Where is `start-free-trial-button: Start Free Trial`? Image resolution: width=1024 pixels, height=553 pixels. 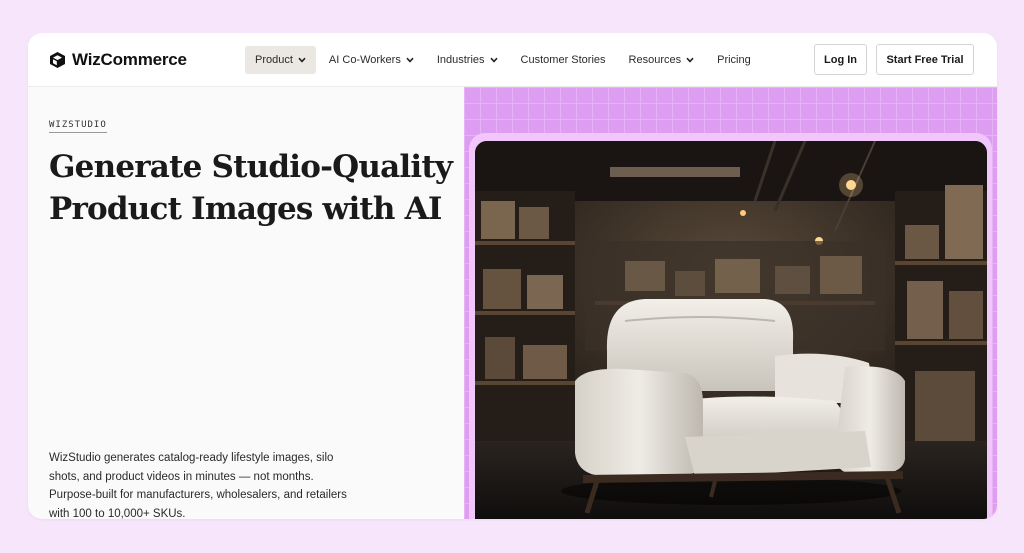 start-free-trial-button: Start Free Trial is located at coordinates (925, 59).